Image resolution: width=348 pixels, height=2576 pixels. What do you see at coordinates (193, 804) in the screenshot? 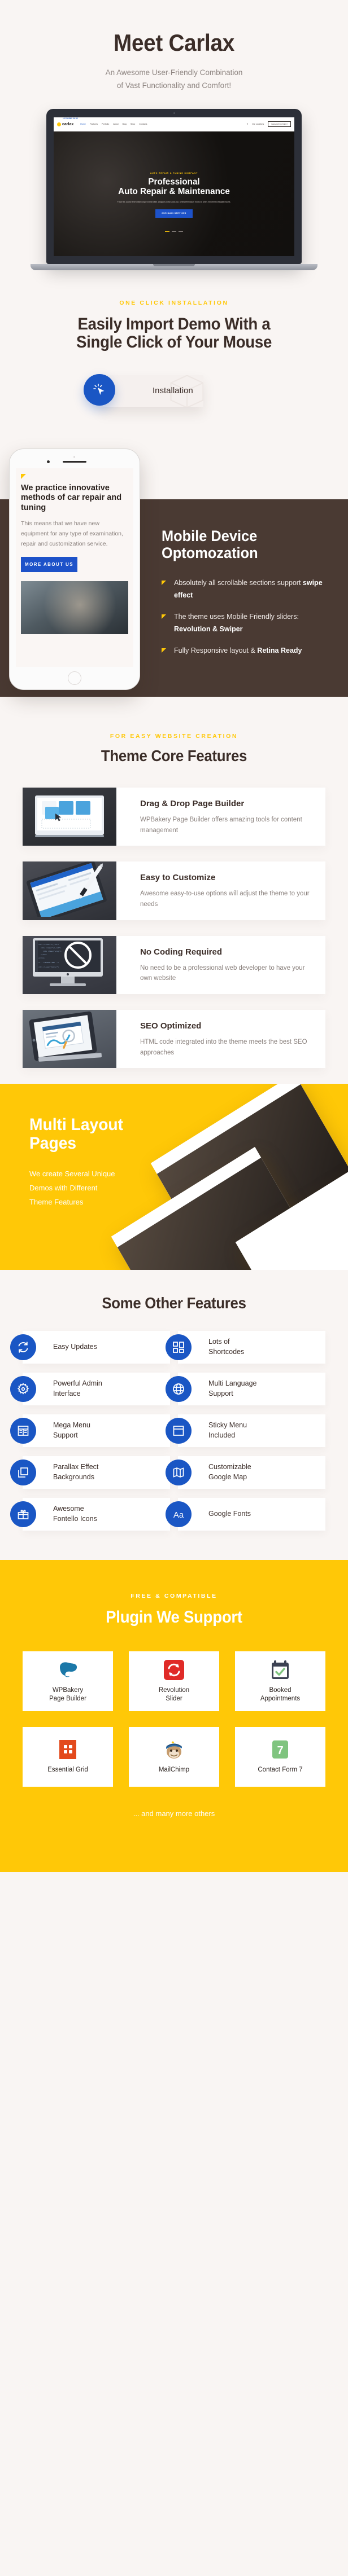
I see `core-card-title: Drag & Drop Page Builder` at bounding box center [193, 804].